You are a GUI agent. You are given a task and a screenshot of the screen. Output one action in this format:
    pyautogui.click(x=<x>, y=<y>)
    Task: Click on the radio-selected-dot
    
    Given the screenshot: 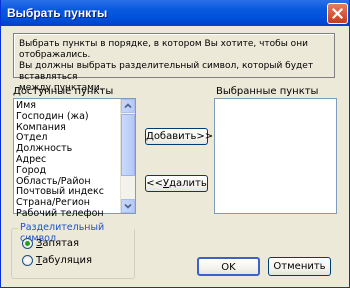 What is the action you would take?
    pyautogui.click(x=27, y=243)
    